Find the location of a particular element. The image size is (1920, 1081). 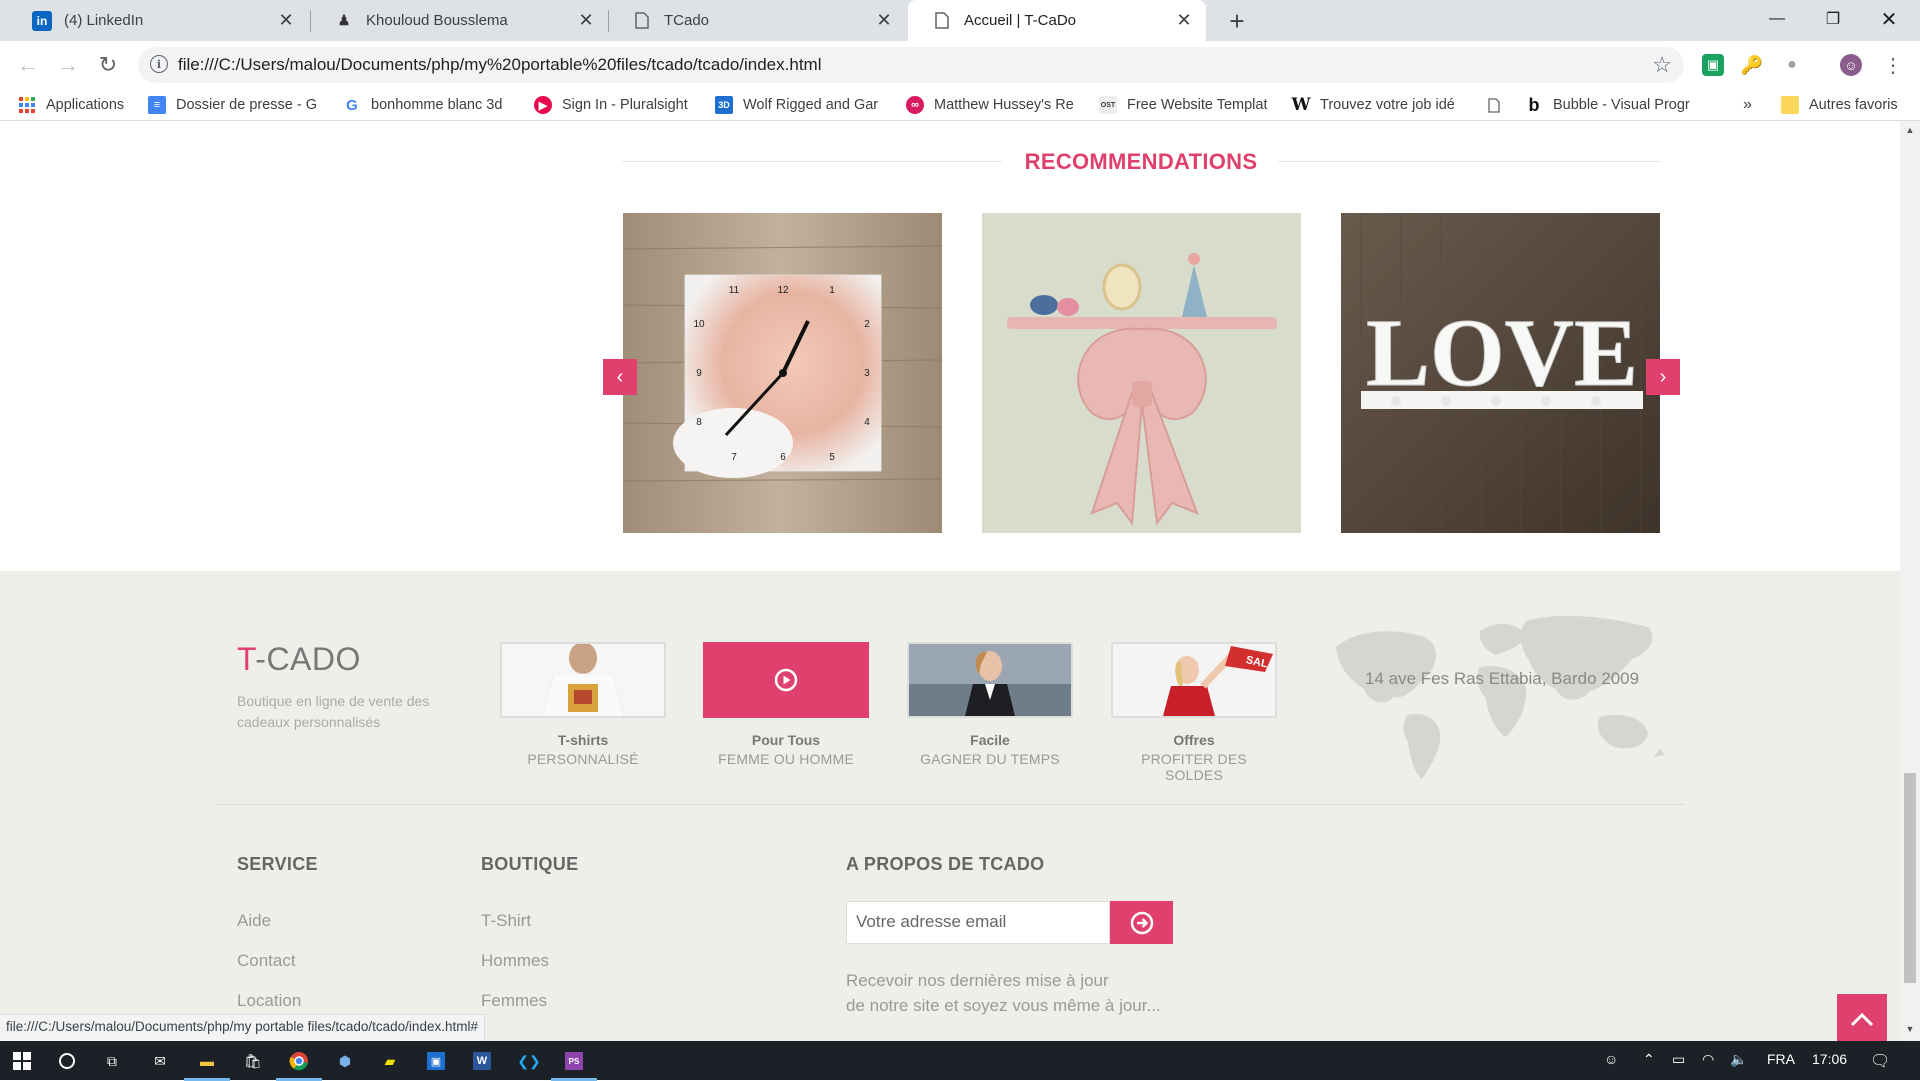

windows-start-icon is located at coordinates (22, 1061).